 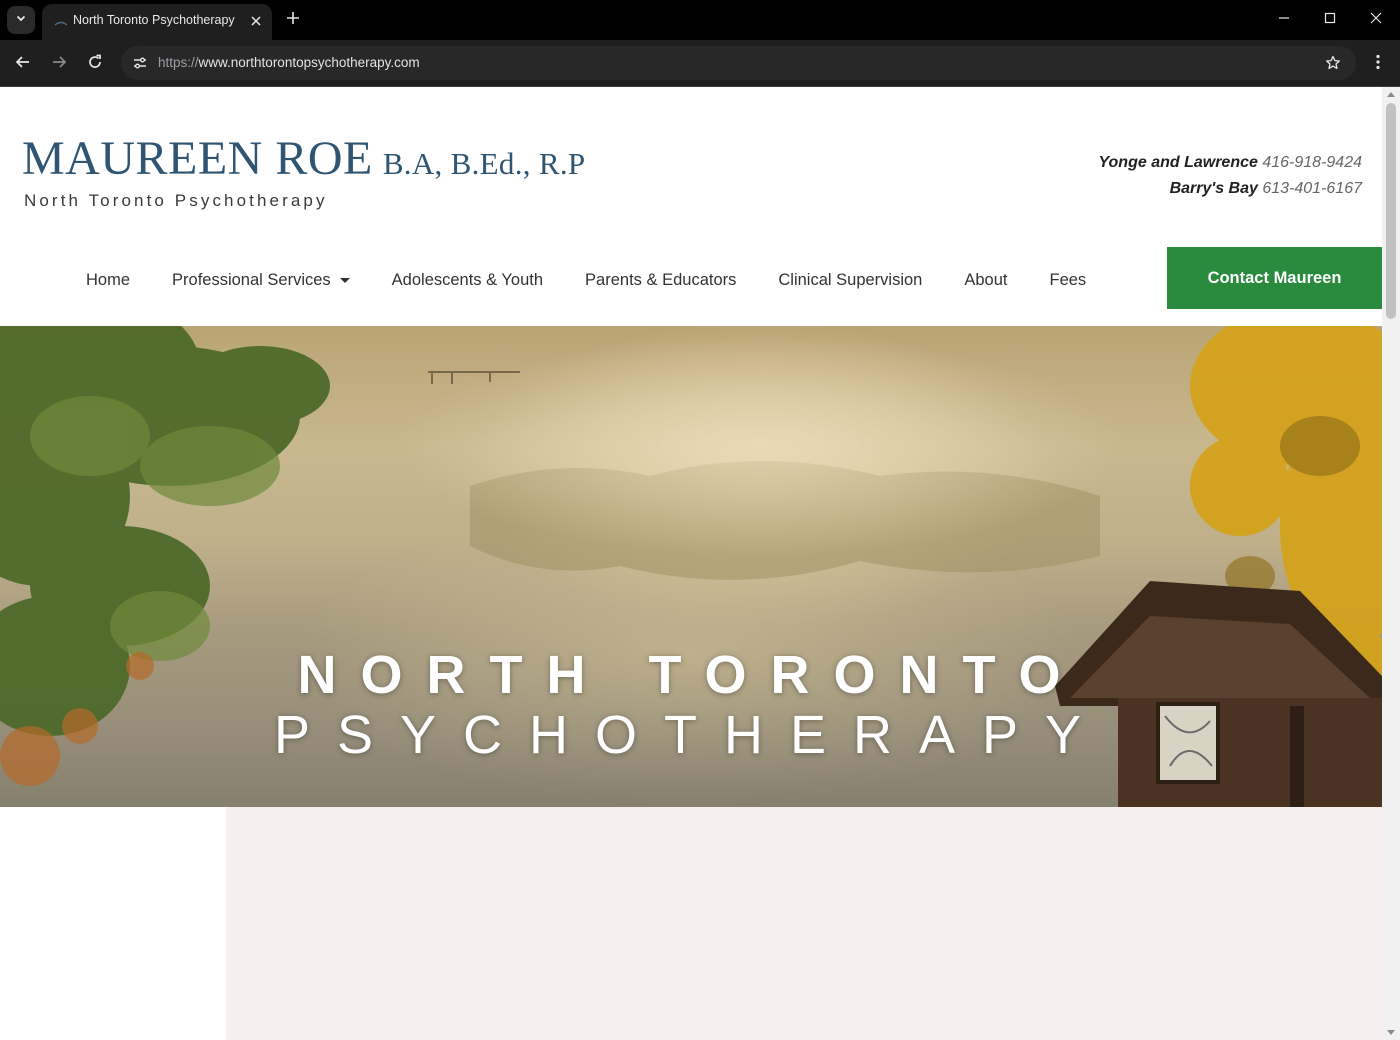 I want to click on tab-strip: North Toronto Psychotherapy, so click(x=700, y=20).